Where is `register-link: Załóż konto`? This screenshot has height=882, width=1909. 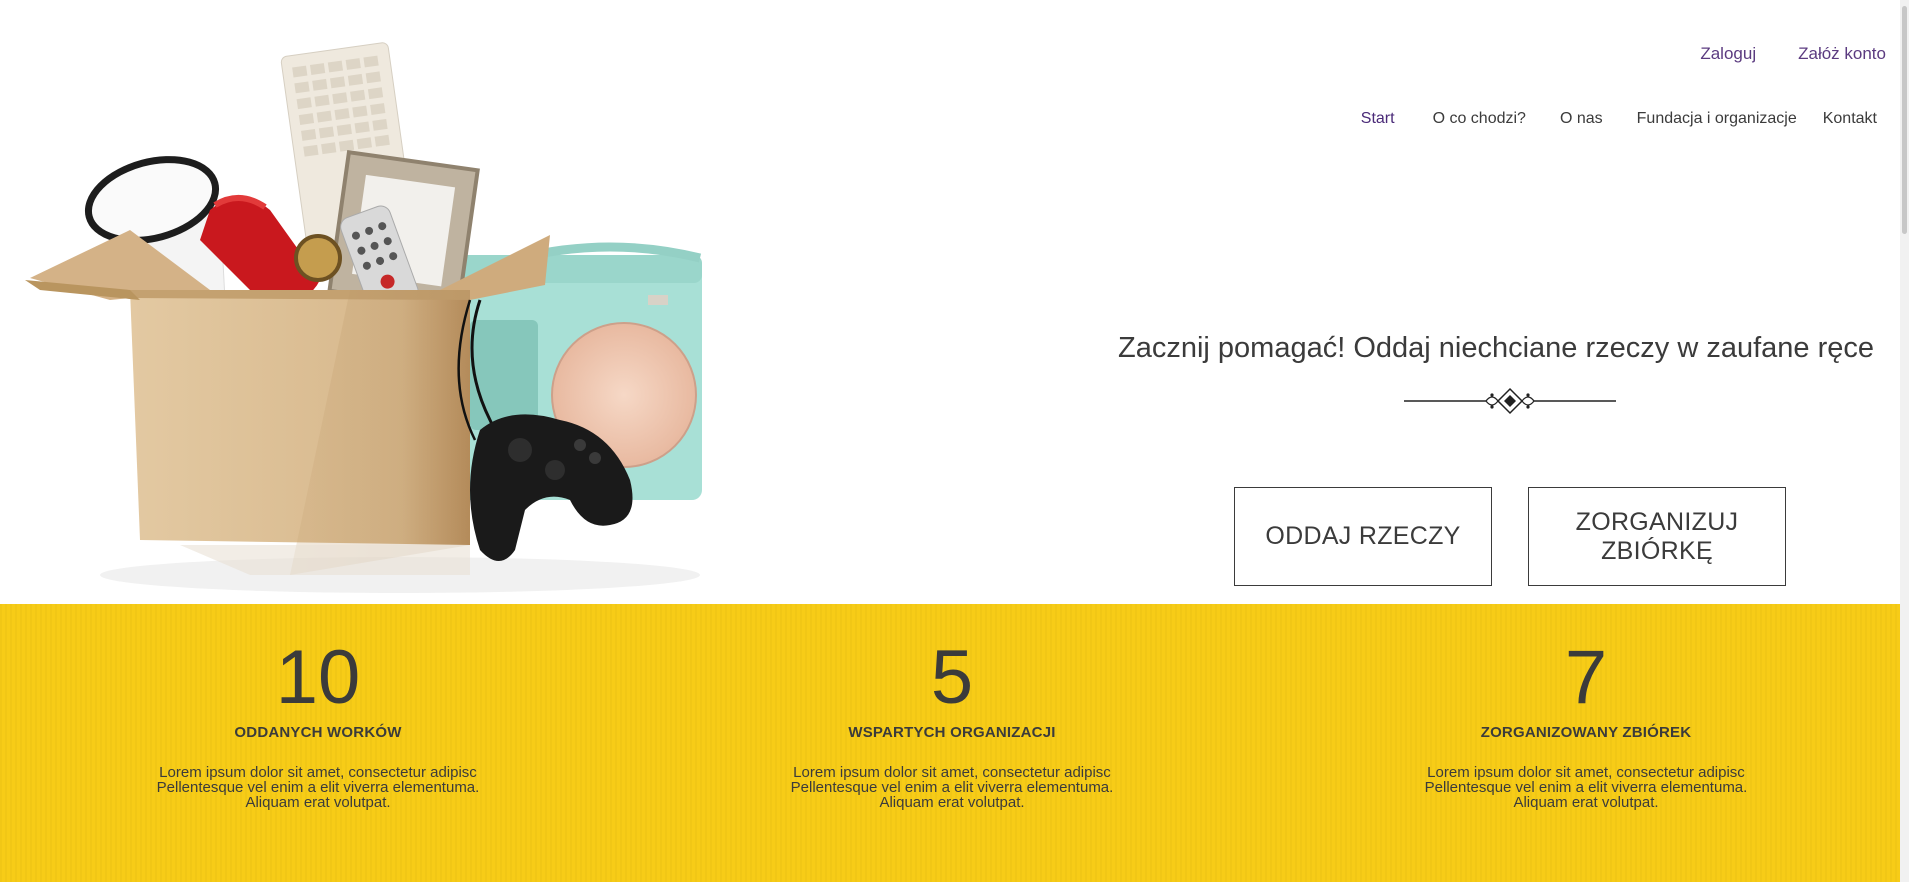 register-link: Załóż konto is located at coordinates (1842, 54).